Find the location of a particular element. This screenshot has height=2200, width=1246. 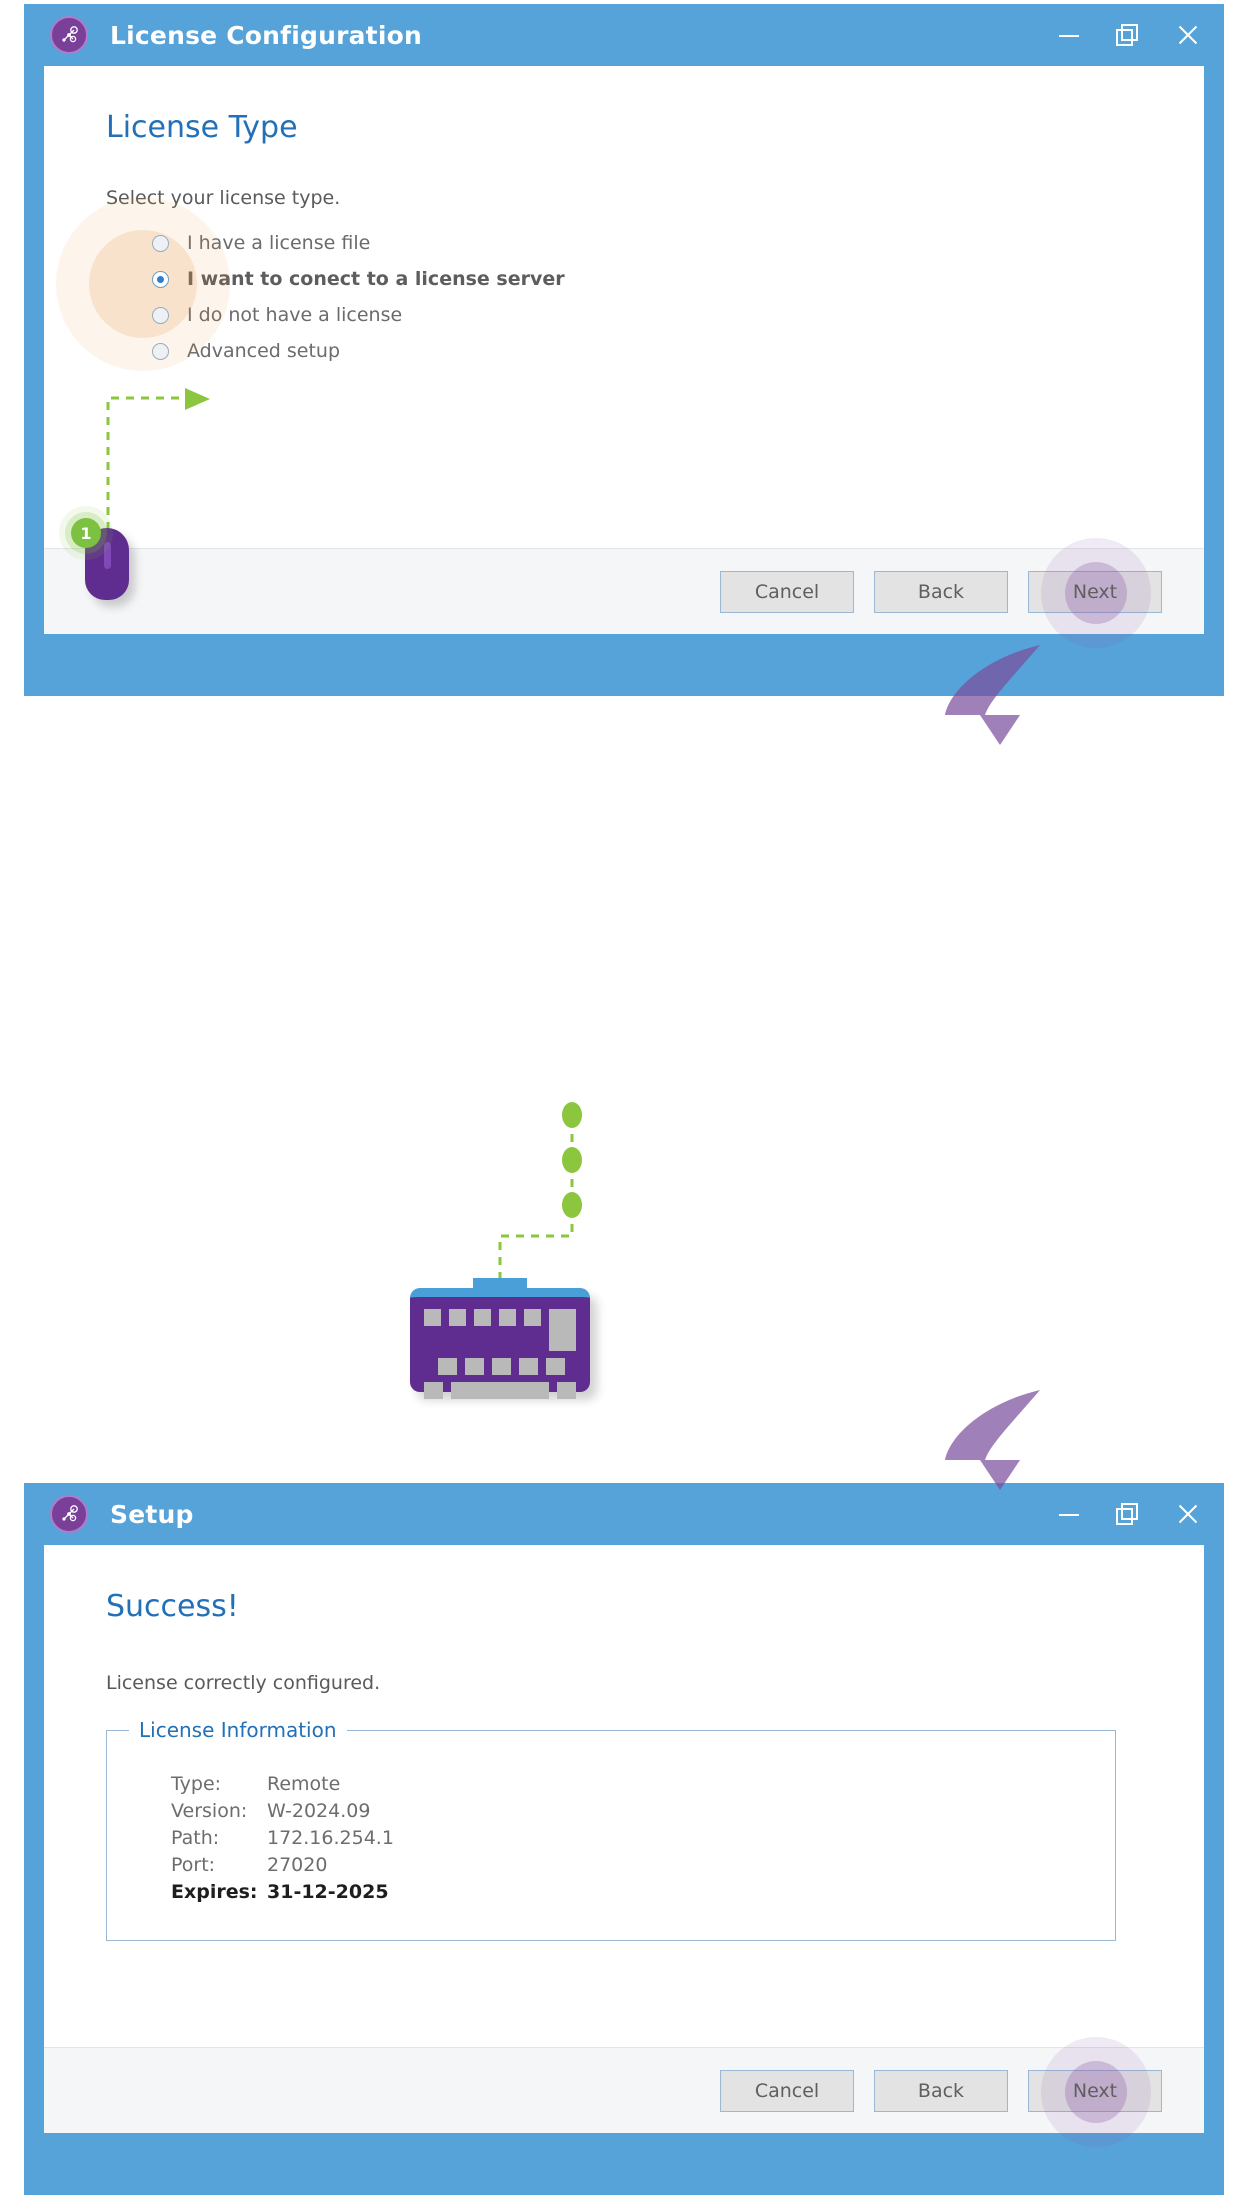

field-marker-type-icon is located at coordinates (572, 1115).